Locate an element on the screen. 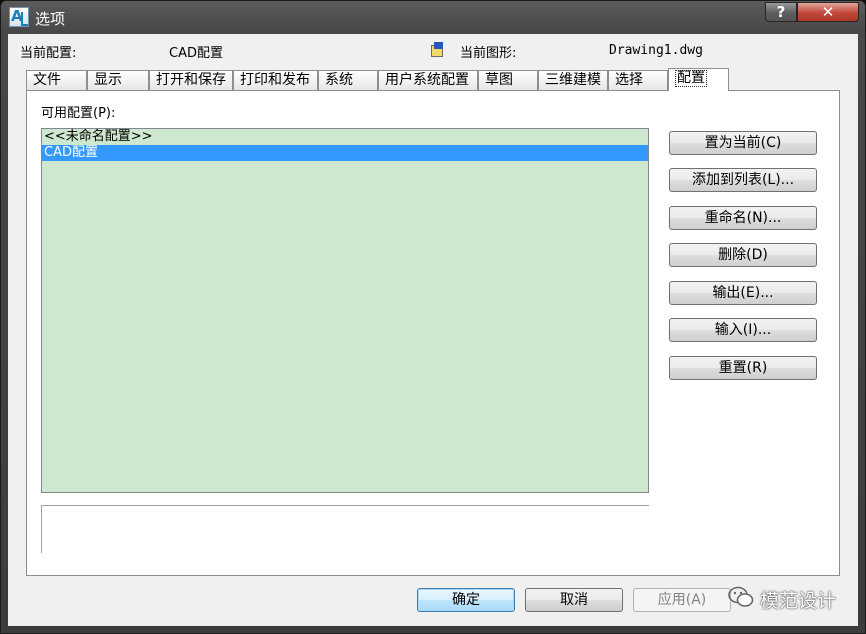  autocad-app-icon: A is located at coordinates (19, 17).